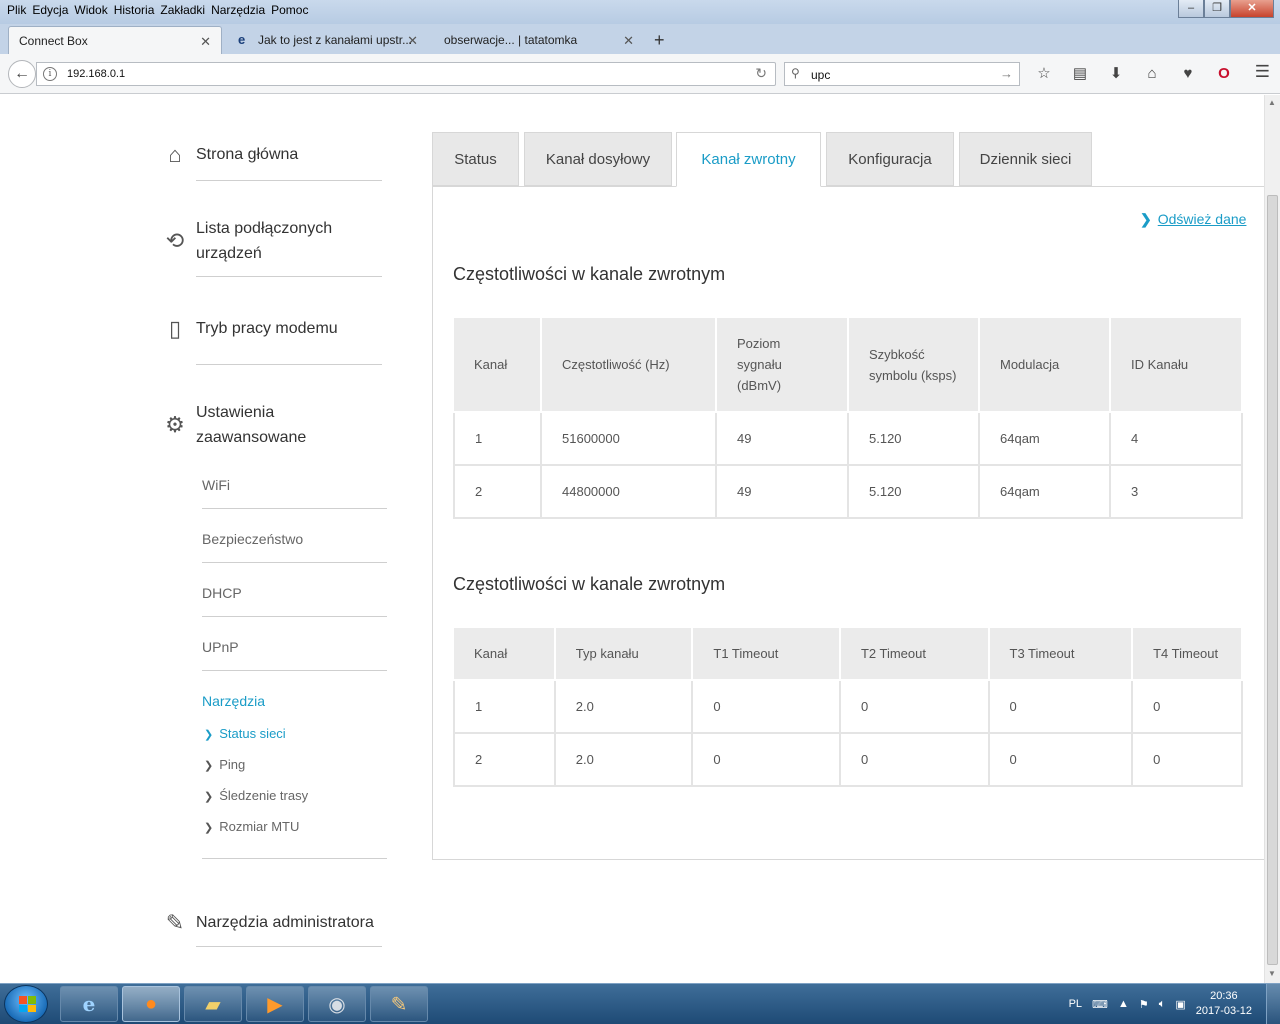  Describe the element at coordinates (259, 826) in the screenshot. I see `tool-label: Rozmiar MTU` at that location.